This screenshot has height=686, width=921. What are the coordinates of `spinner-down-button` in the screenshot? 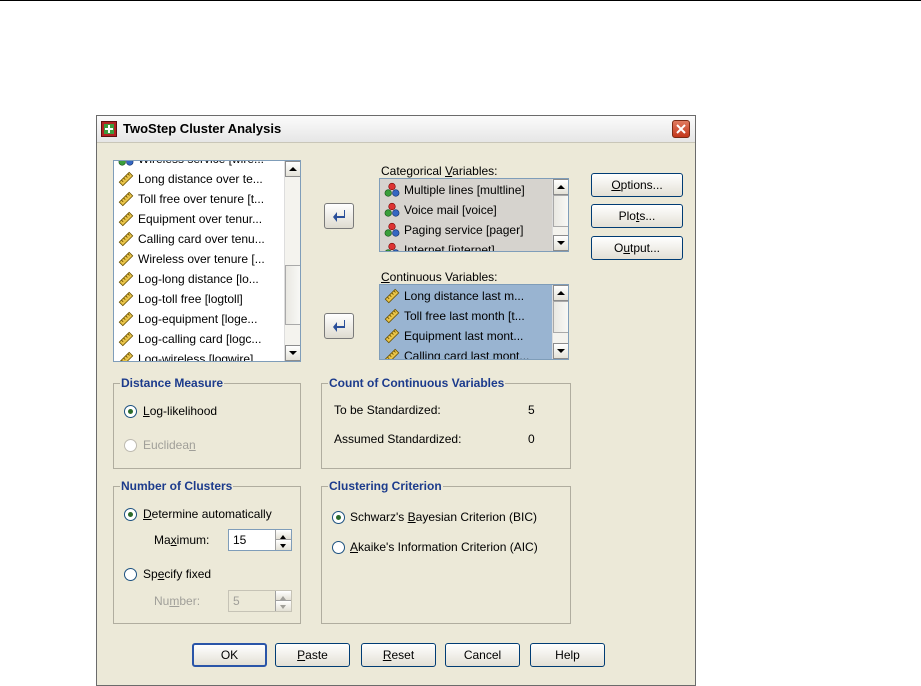 It's located at (283, 545).